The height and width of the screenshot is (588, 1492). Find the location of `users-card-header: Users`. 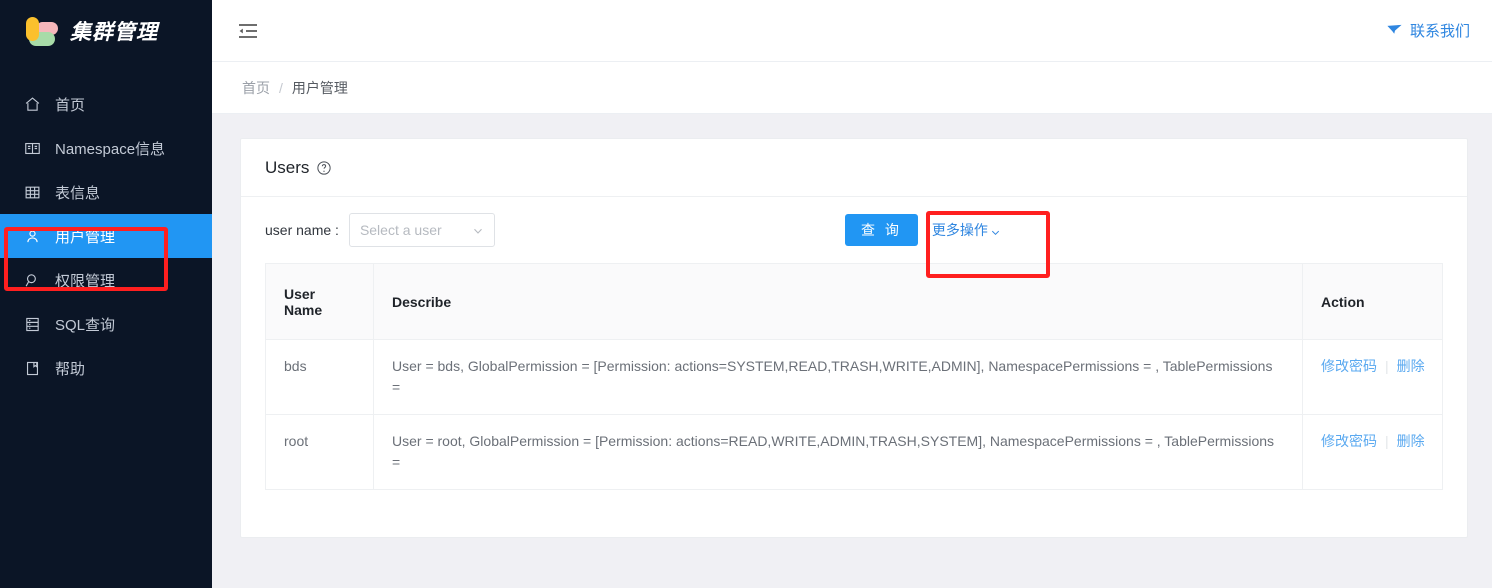

users-card-header: Users is located at coordinates (854, 168).